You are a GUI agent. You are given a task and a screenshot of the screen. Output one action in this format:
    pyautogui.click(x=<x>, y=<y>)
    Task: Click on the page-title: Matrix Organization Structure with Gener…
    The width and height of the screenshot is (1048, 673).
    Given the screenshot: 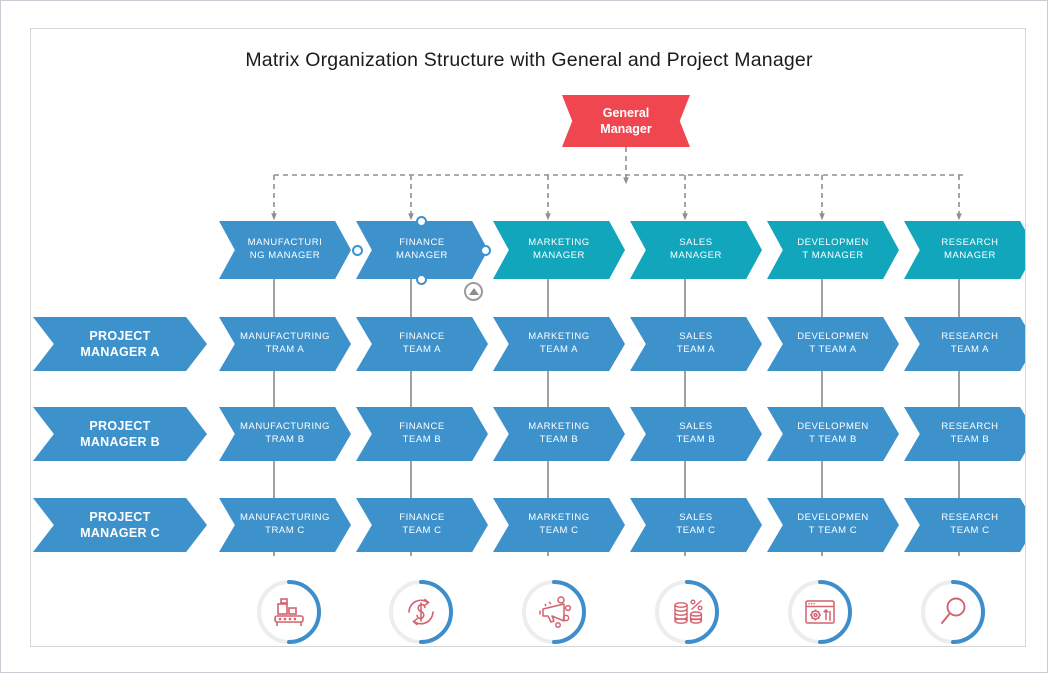 What is the action you would take?
    pyautogui.click(x=529, y=60)
    